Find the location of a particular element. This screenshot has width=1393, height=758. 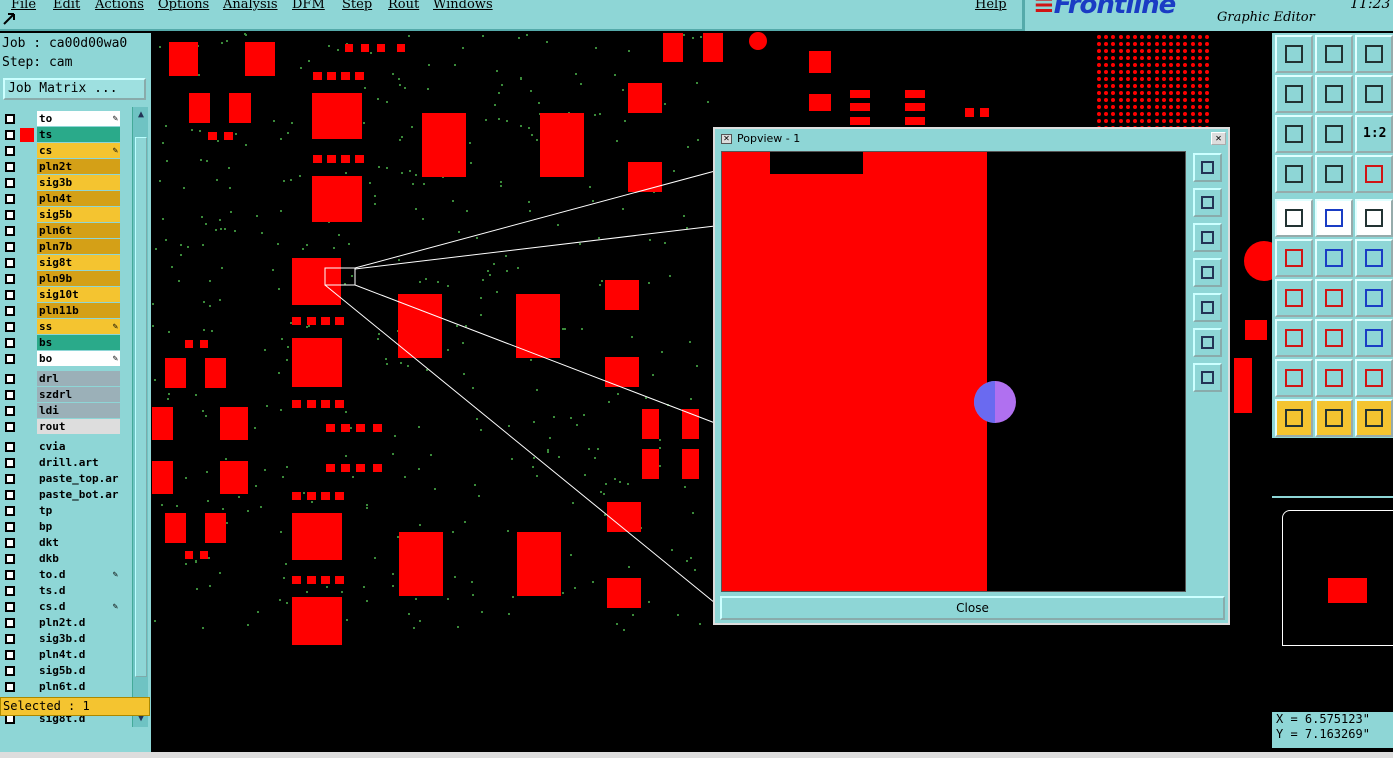

layer-name: bp is located at coordinates (78, 526).